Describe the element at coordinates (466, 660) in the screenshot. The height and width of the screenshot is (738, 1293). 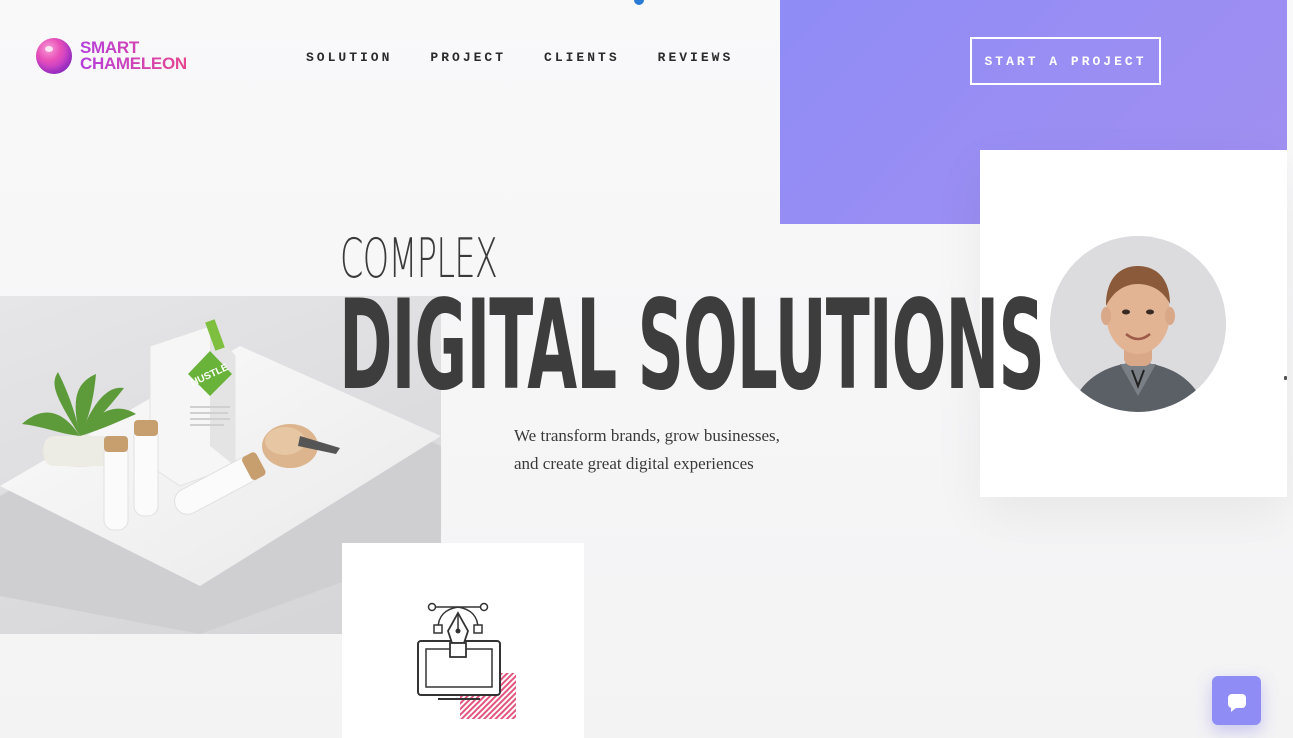
I see `pen-tool-monitor-icon` at that location.